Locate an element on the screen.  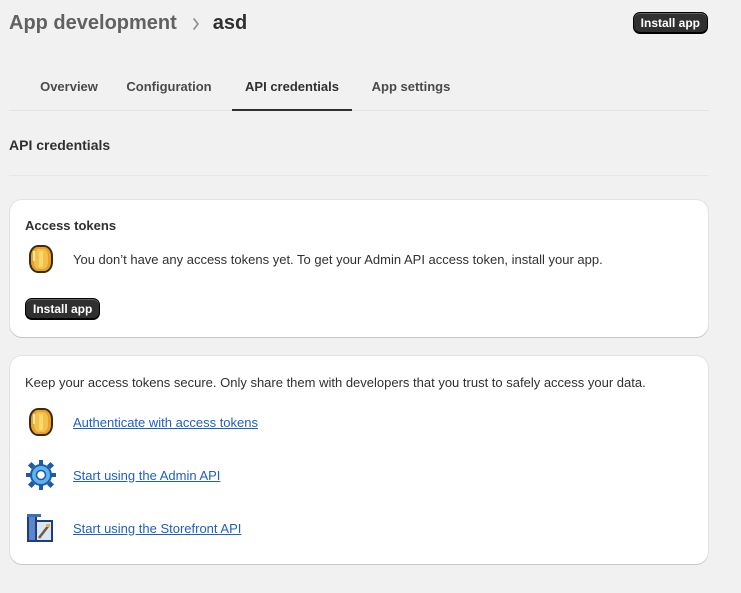
header-install-app-button: Install app is located at coordinates (670, 23).